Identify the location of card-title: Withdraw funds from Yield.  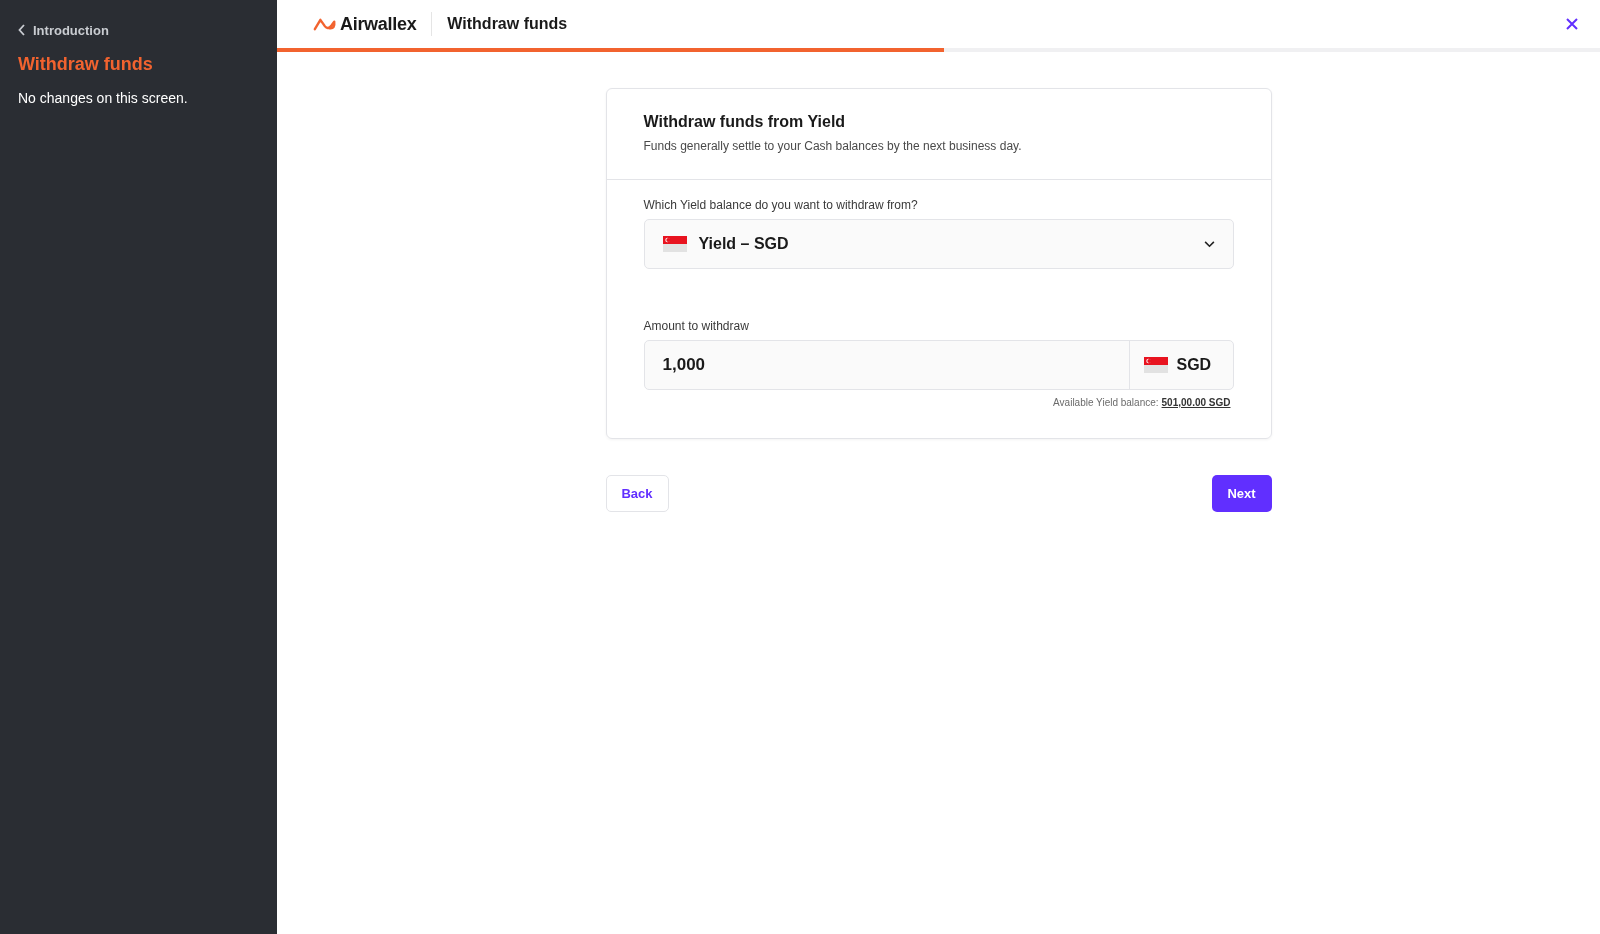
(745, 122).